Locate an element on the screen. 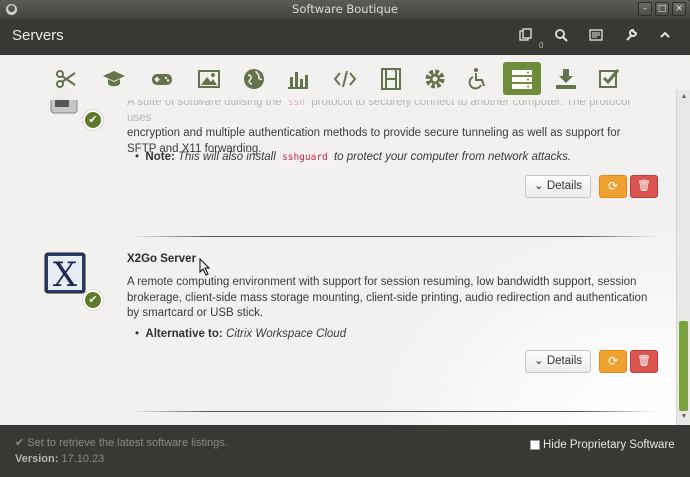 Image resolution: width=690 pixels, height=477 pixels. window-menu-icon: ● is located at coordinates (11, 9).